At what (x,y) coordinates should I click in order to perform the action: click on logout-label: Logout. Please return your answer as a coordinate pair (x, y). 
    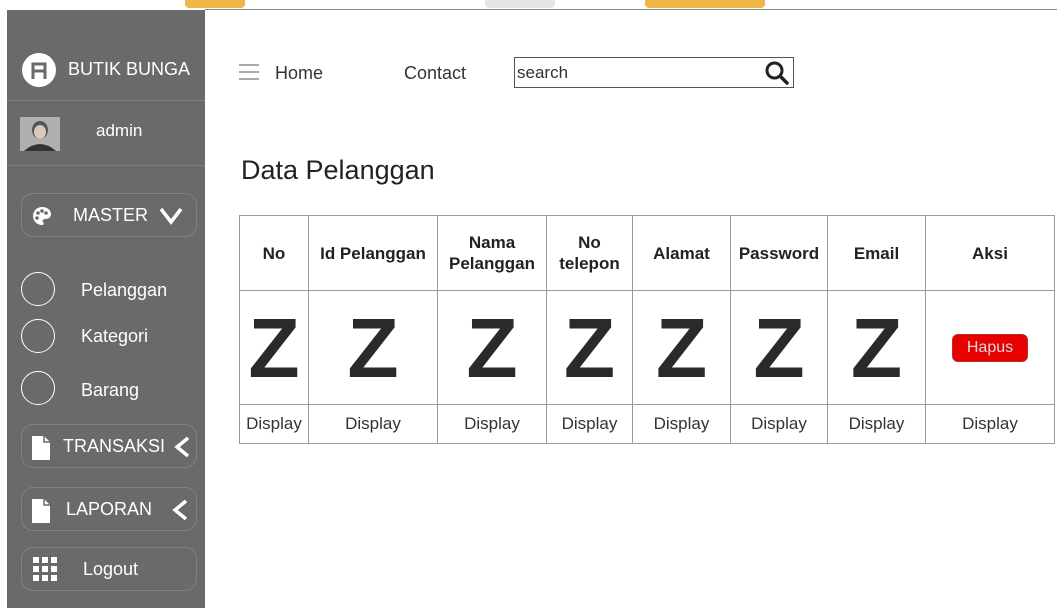
    Looking at the image, I should click on (111, 569).